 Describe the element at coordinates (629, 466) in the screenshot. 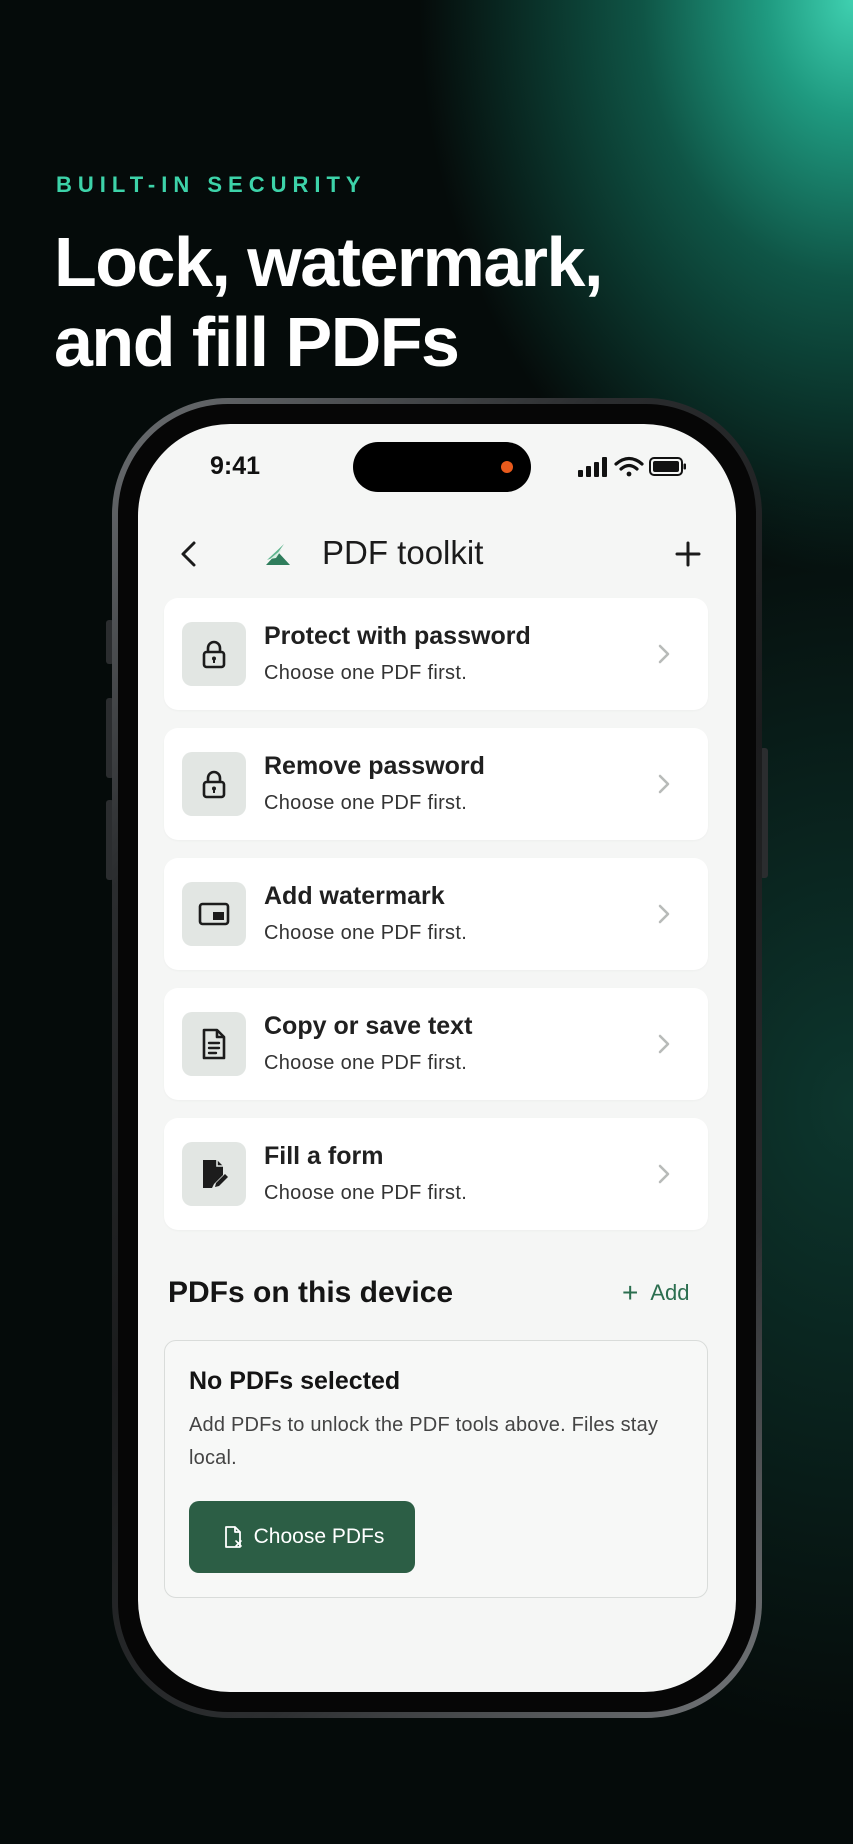

I see `wifi-icon` at that location.